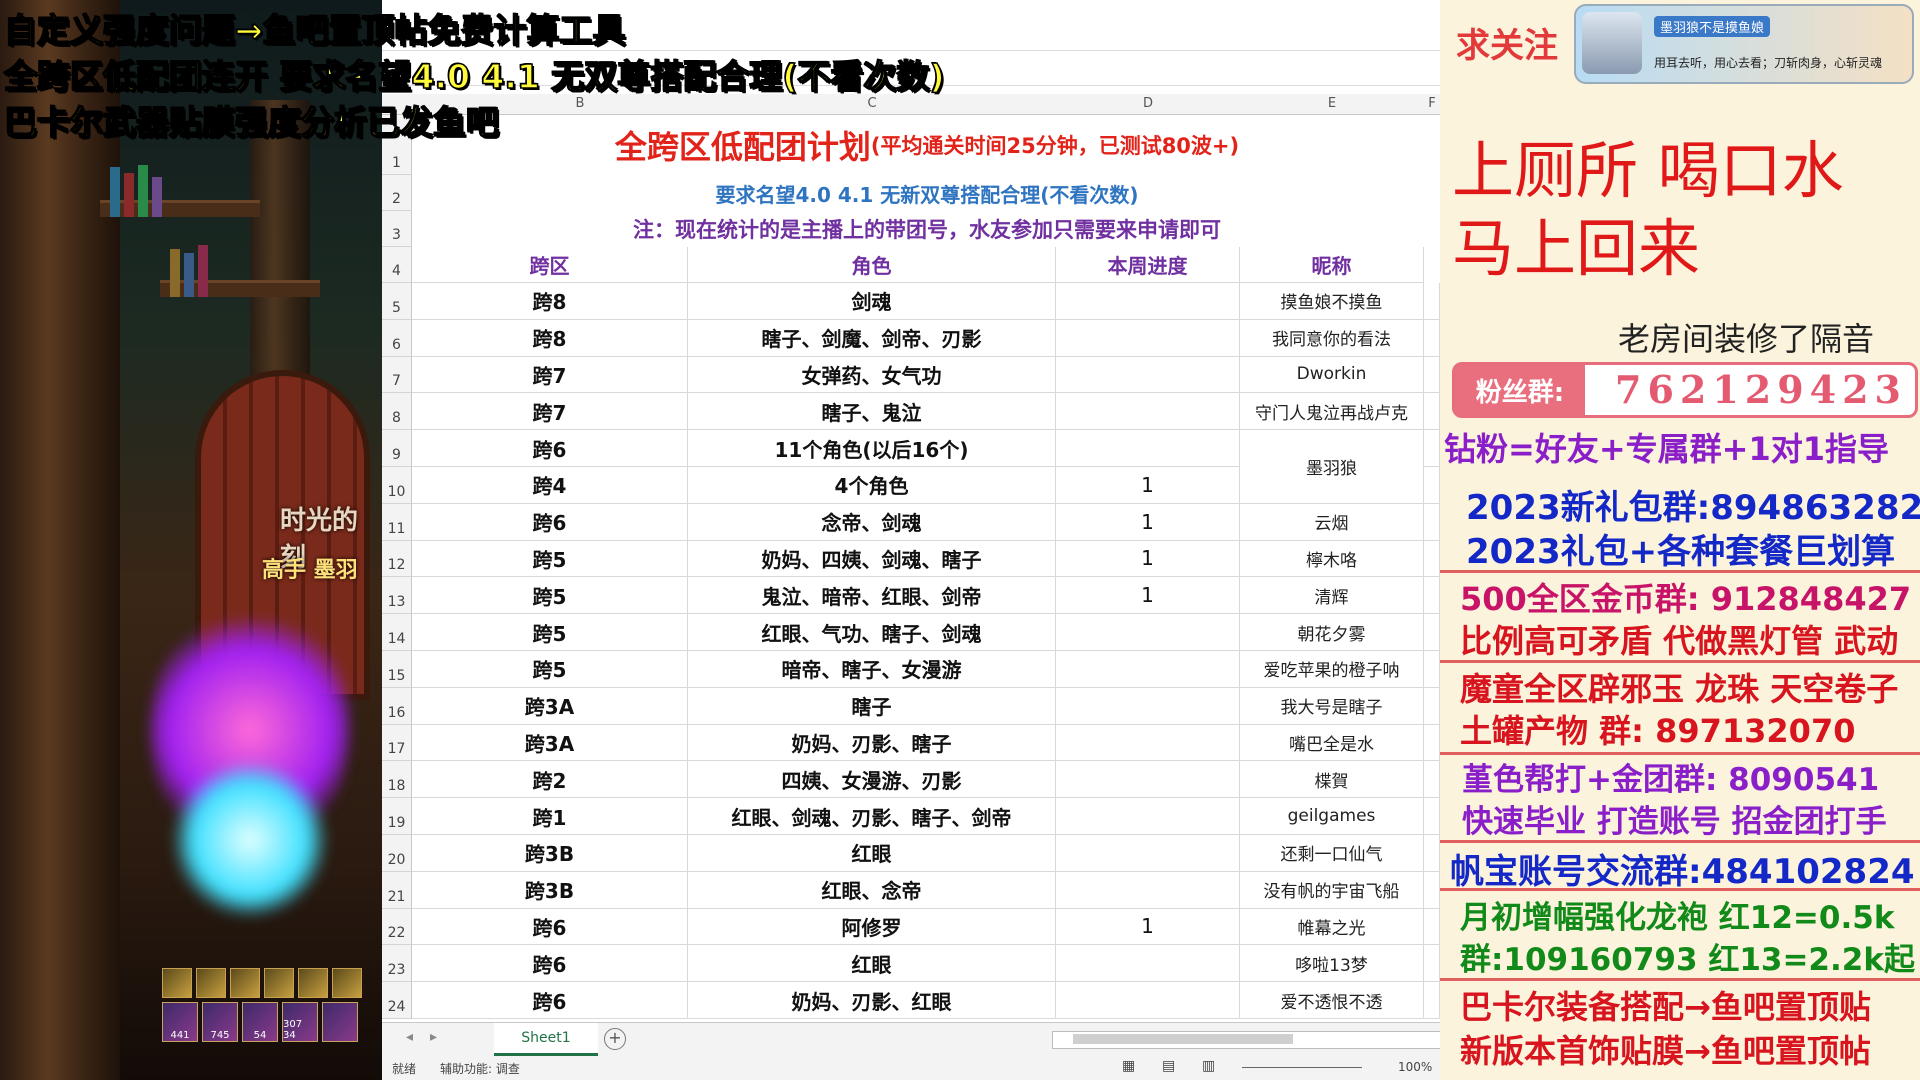 The width and height of the screenshot is (1920, 1080). I want to click on cell-nickname: 哆啦13梦, so click(1332, 964).